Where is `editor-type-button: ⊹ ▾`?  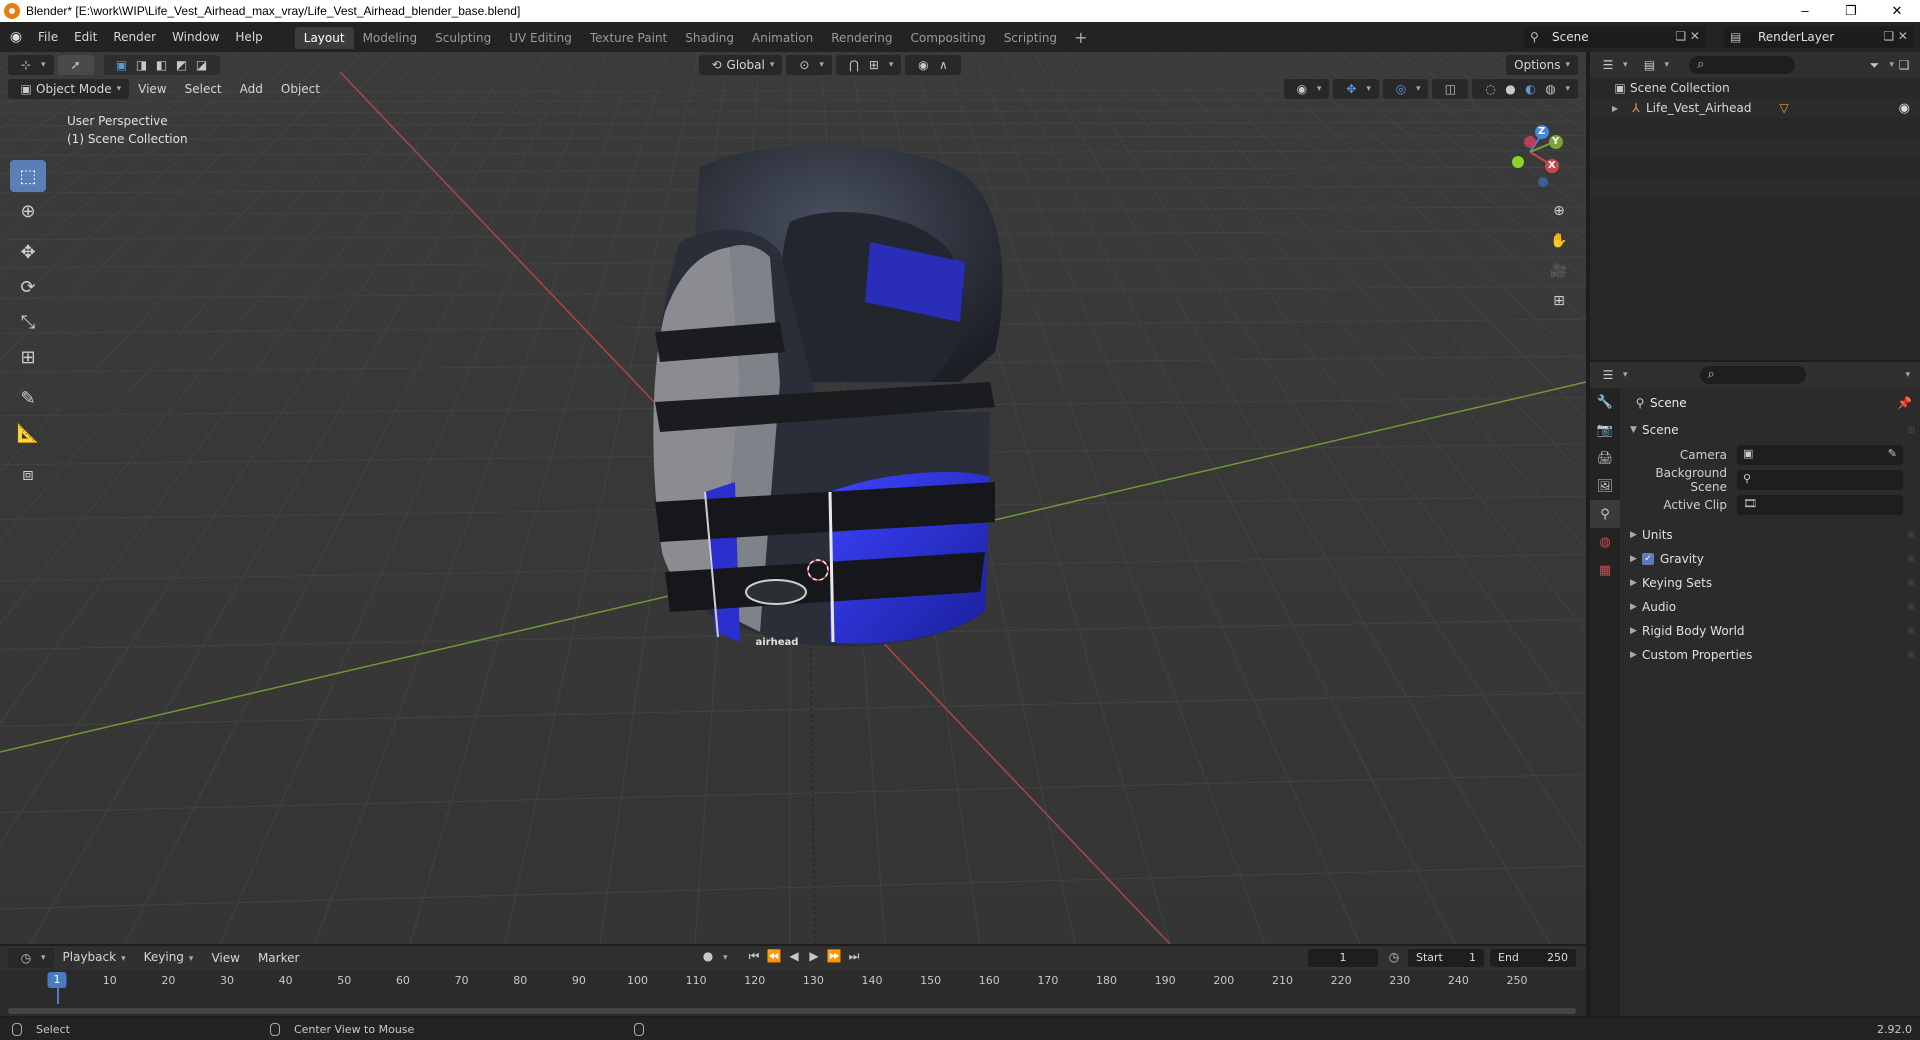
editor-type-button: ⊹ ▾ is located at coordinates (31, 65).